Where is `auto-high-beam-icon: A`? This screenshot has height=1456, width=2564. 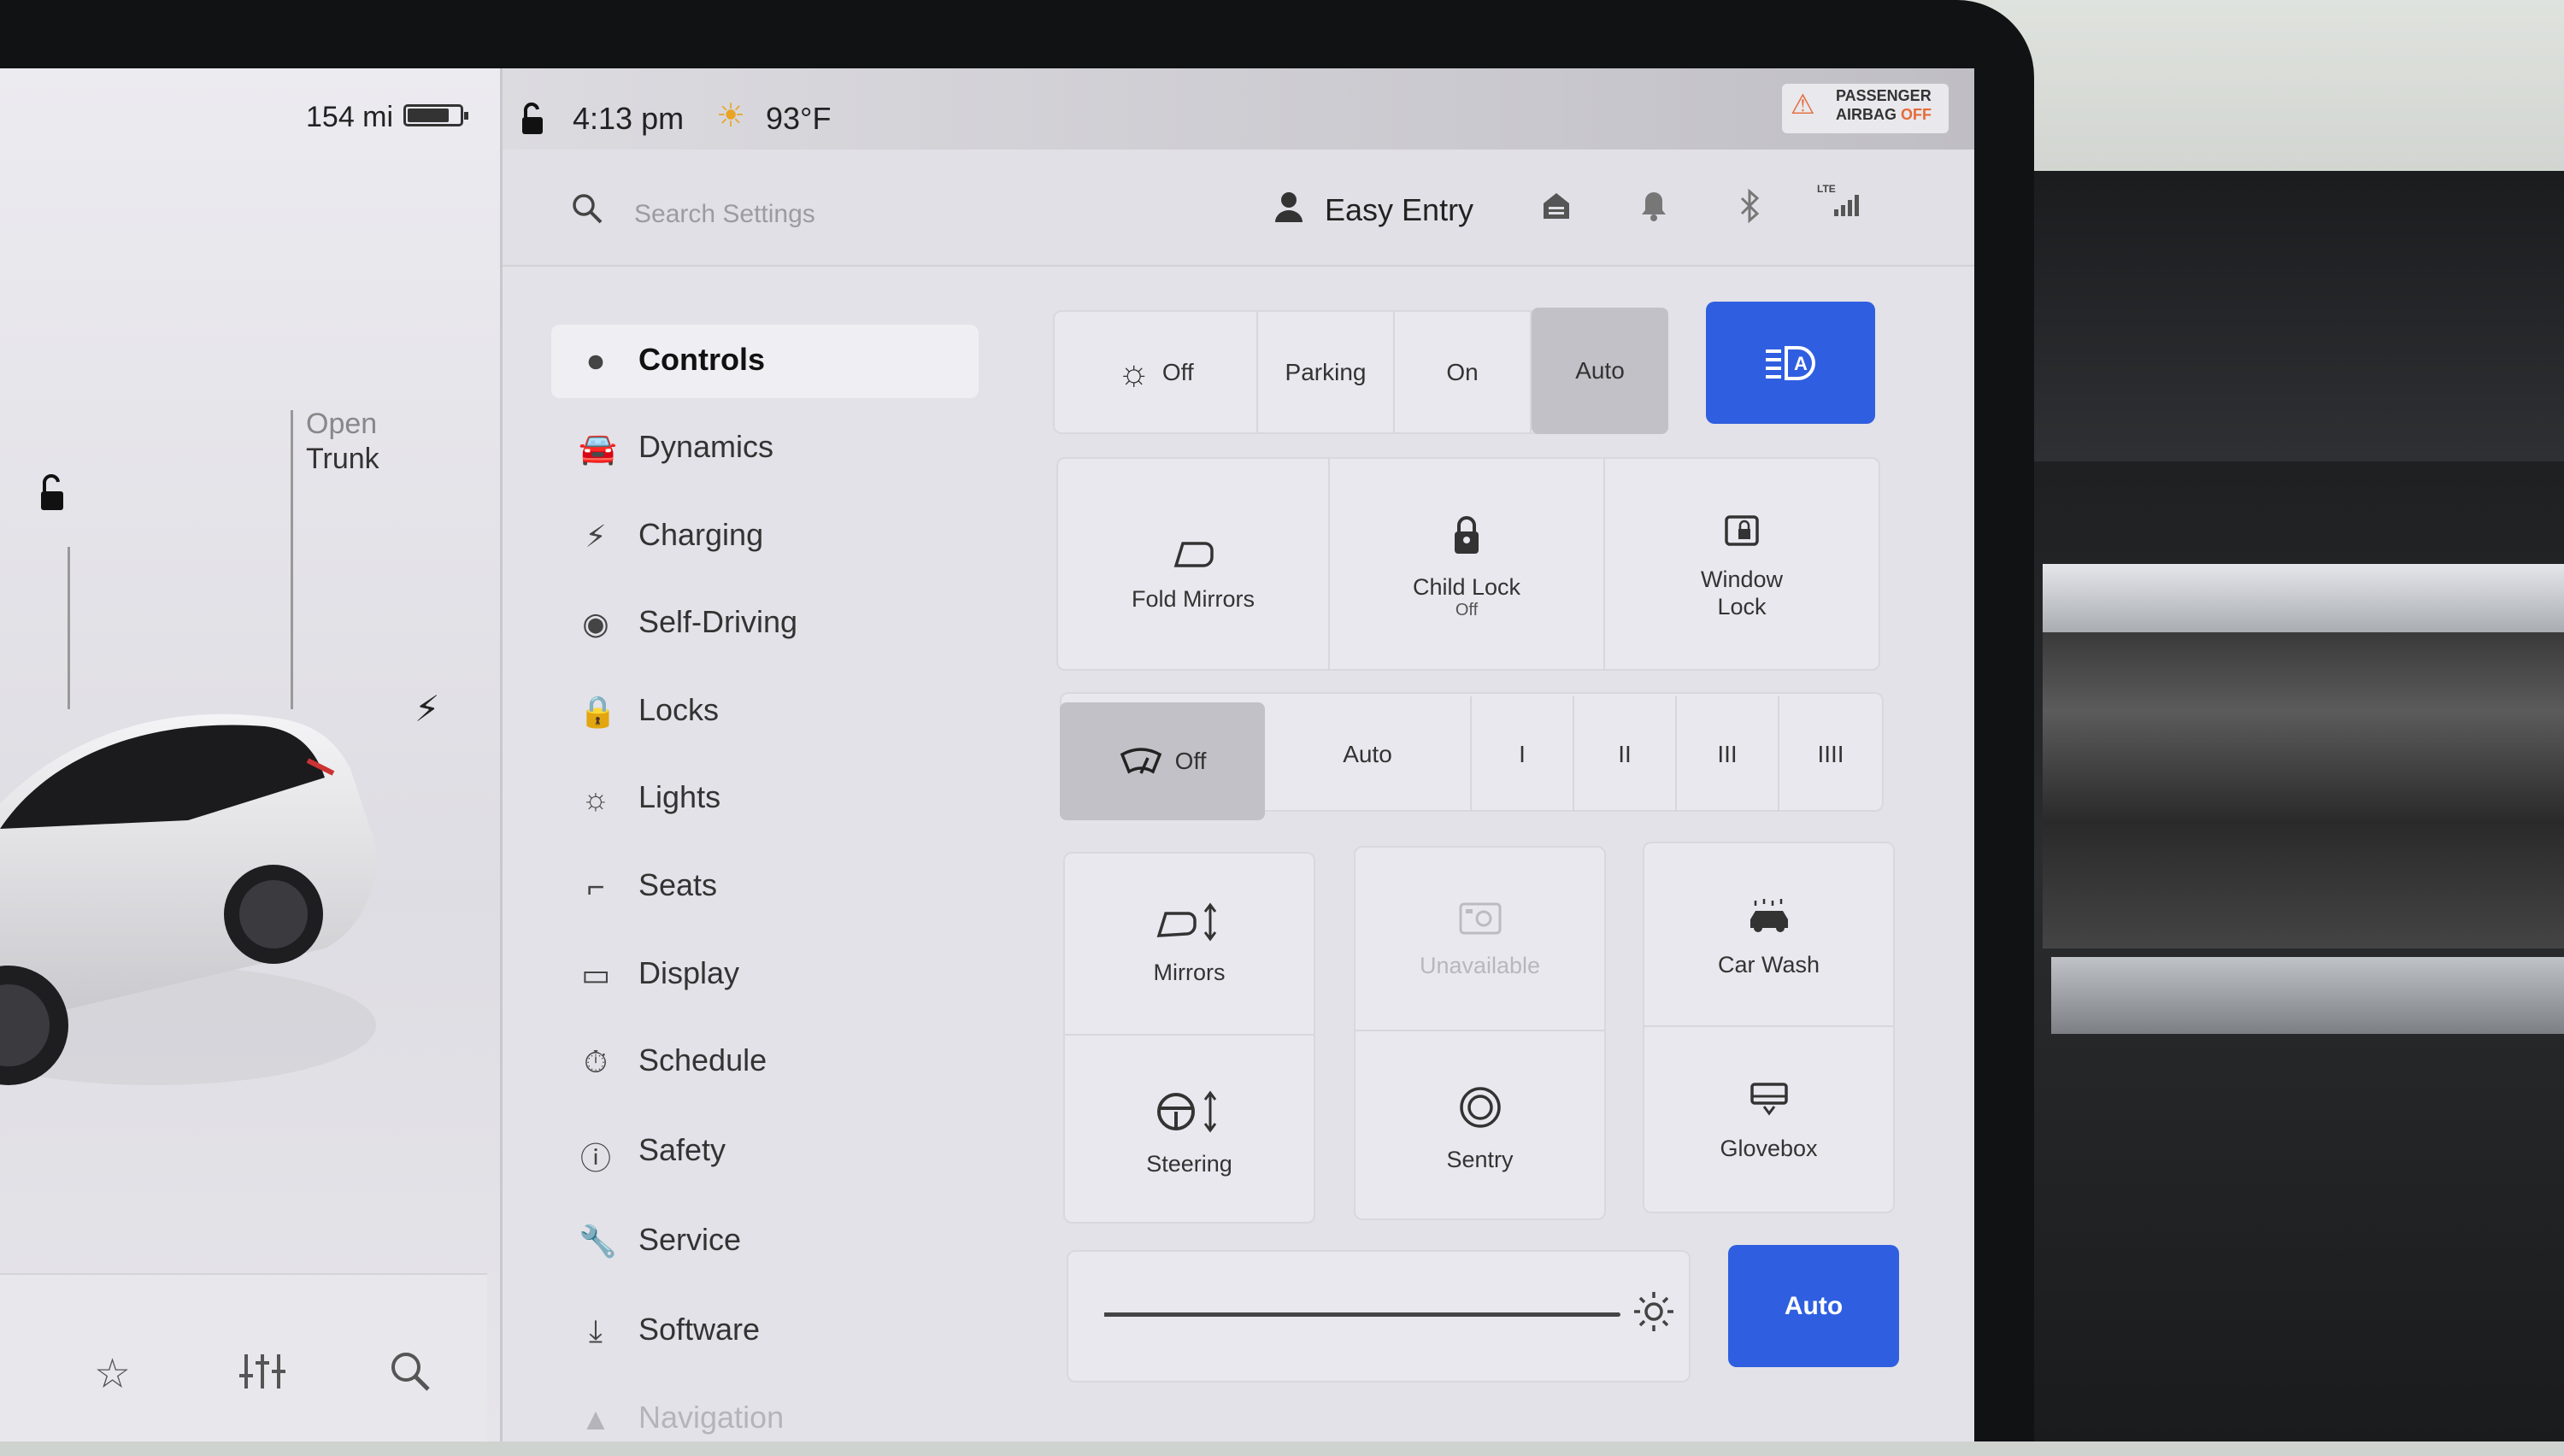 auto-high-beam-icon: A is located at coordinates (1790, 362).